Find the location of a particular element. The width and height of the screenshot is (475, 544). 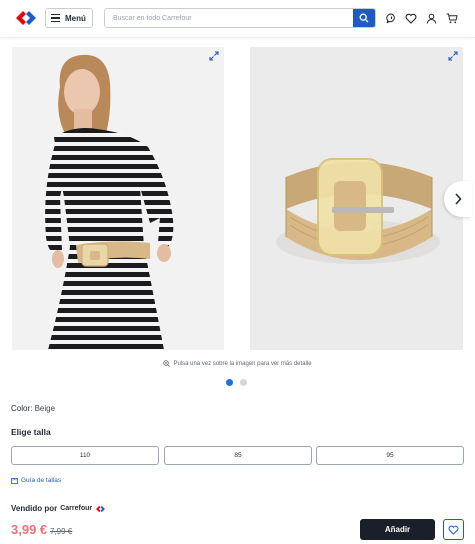

search-button is located at coordinates (364, 18).